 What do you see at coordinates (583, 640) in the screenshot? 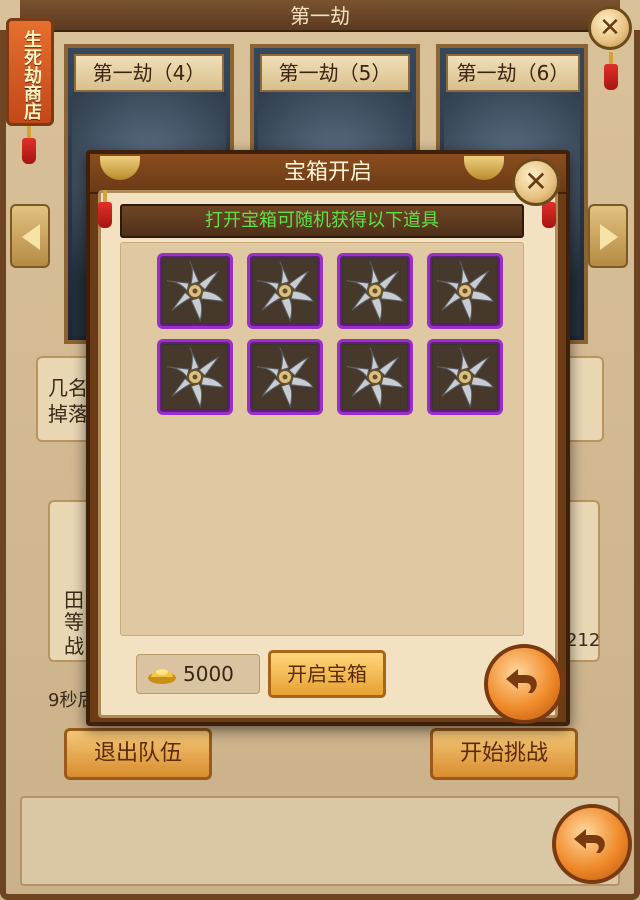
I see `team-number: 212` at bounding box center [583, 640].